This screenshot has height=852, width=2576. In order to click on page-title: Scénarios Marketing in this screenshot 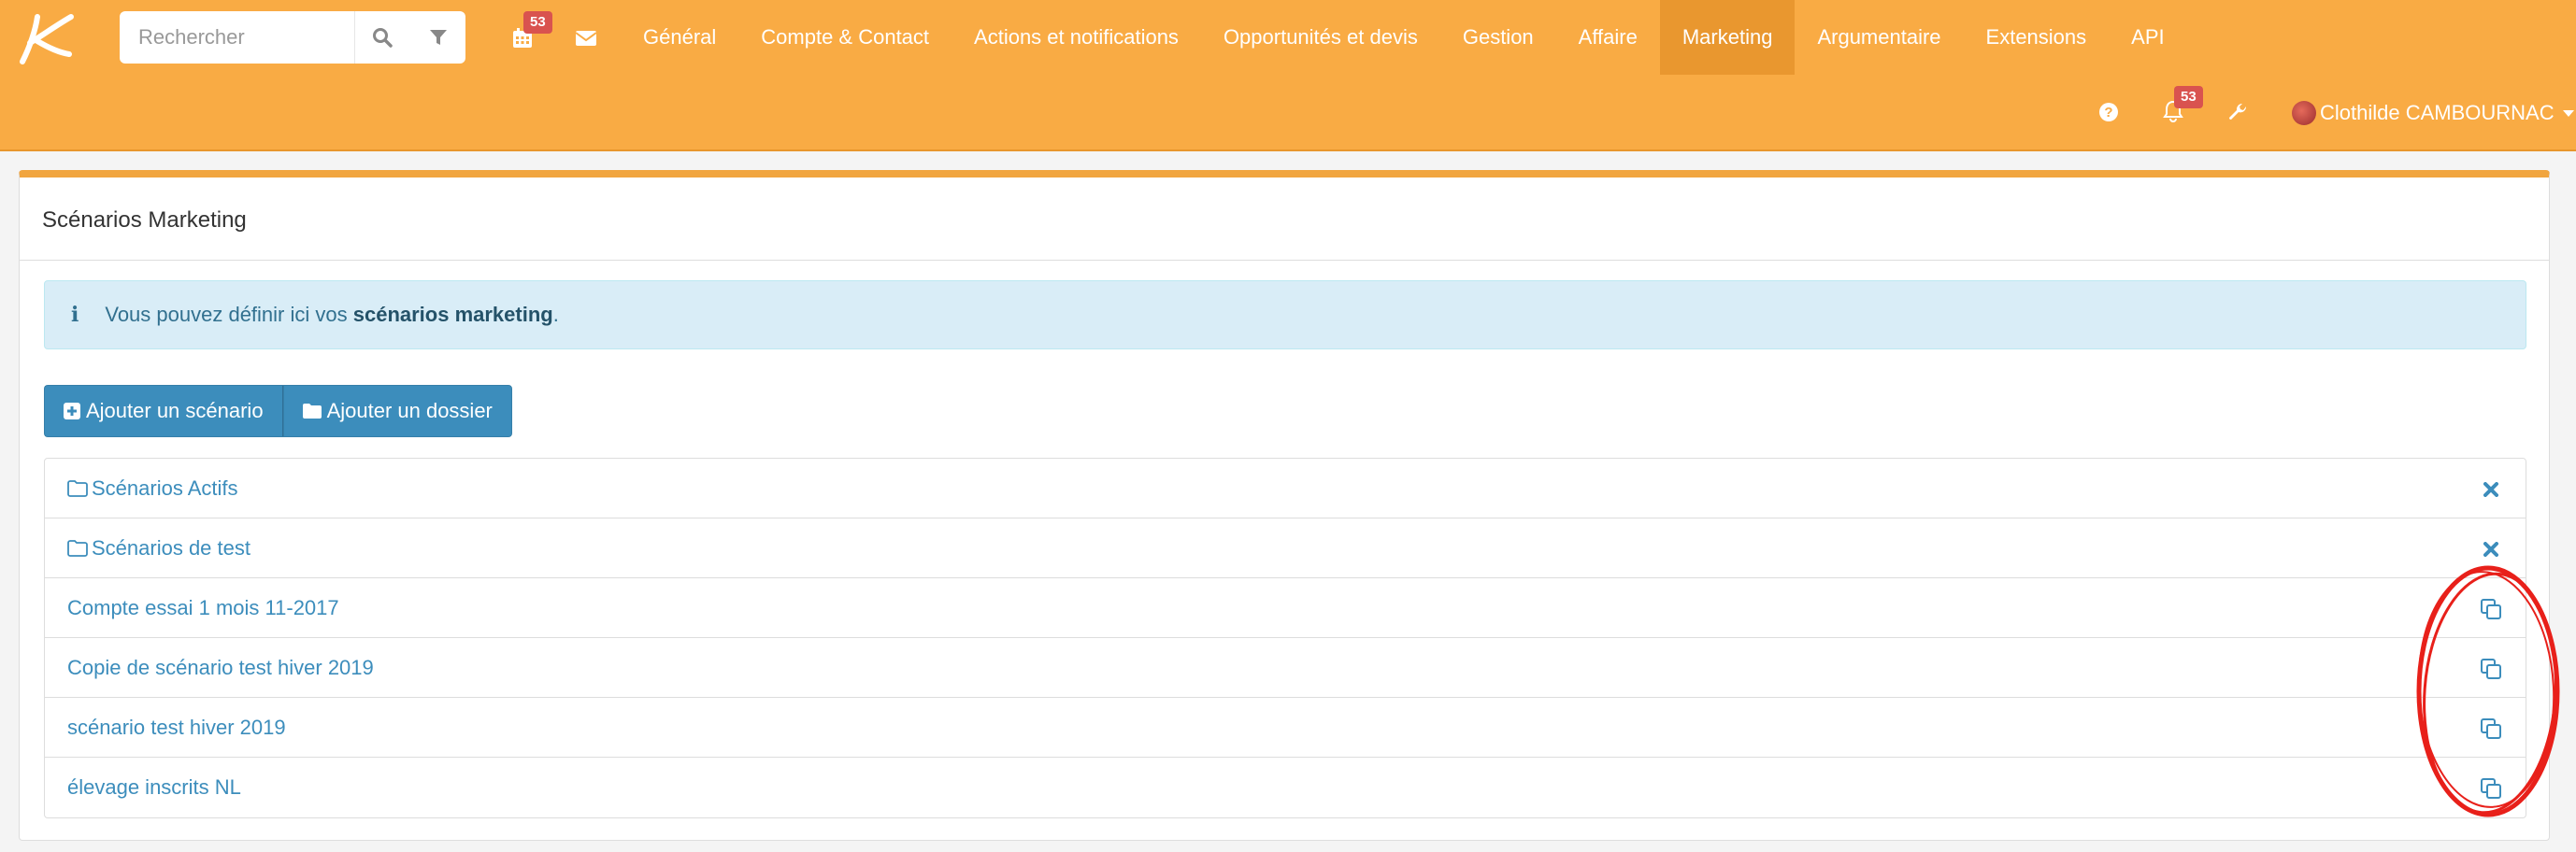, I will do `click(144, 220)`.